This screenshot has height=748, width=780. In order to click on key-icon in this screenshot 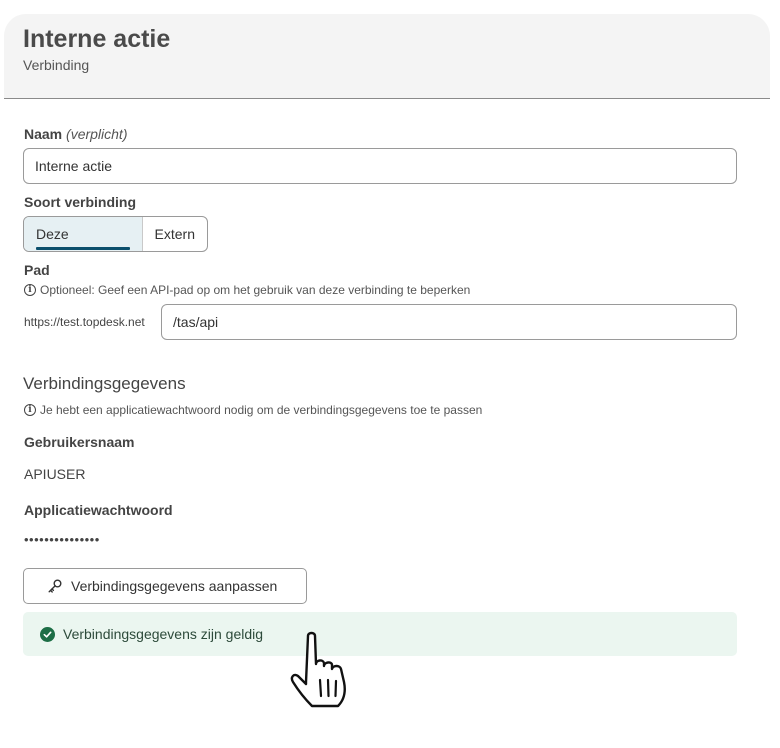, I will do `click(55, 586)`.